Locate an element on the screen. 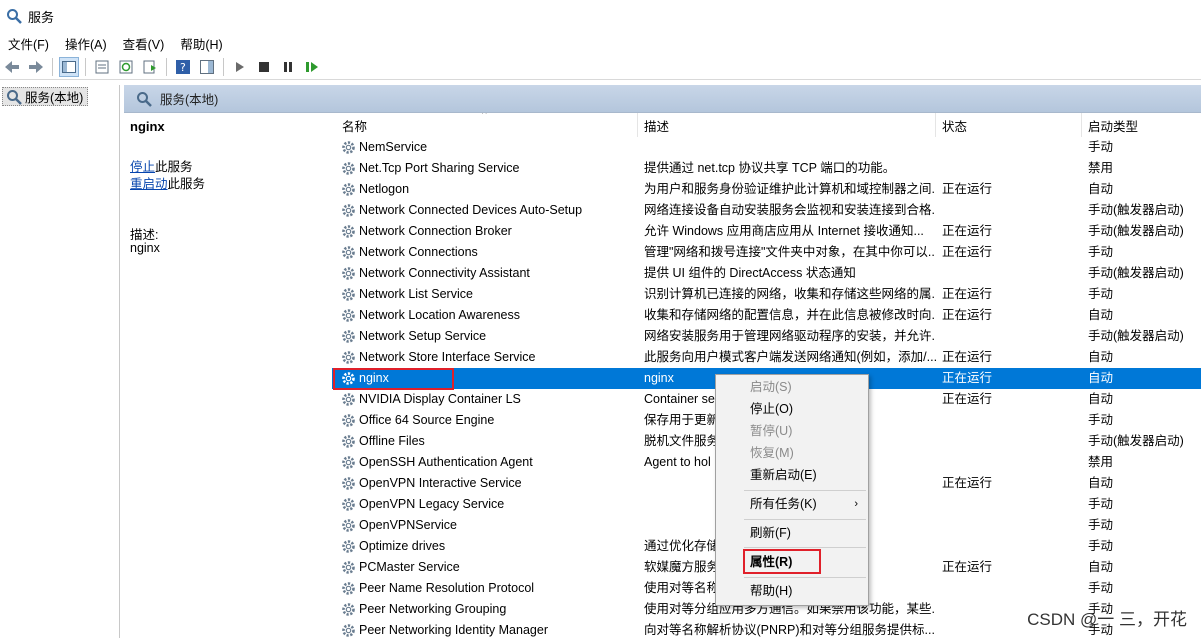 The height and width of the screenshot is (638, 1201). context-menu-refresh: 刷新(F) is located at coordinates (792, 533).